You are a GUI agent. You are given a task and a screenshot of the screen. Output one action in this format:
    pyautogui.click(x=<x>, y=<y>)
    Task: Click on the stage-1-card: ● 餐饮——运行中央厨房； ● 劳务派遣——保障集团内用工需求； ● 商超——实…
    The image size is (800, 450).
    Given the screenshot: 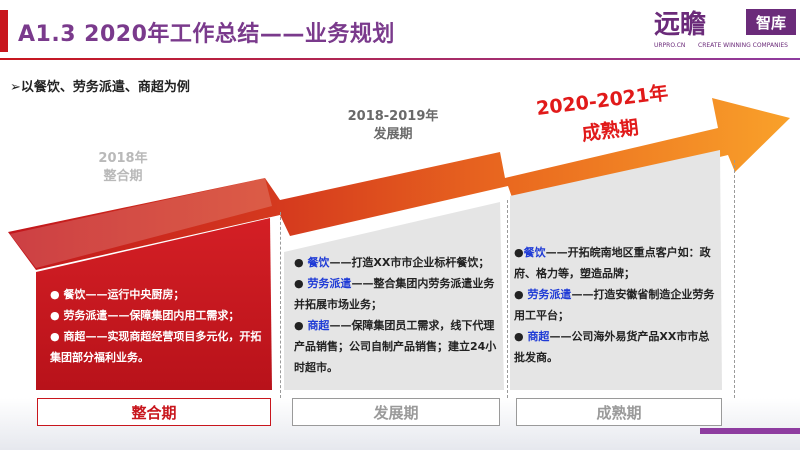 What is the action you would take?
    pyautogui.click(x=154, y=331)
    